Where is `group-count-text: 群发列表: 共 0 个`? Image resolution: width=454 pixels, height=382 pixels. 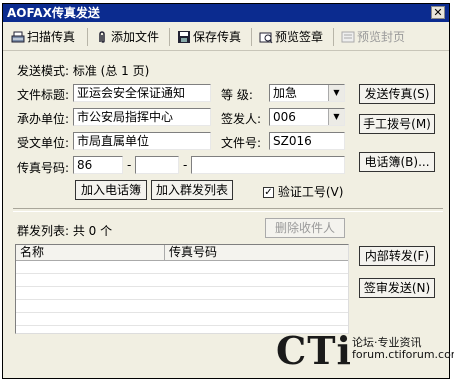 group-count-text: 群发列表: 共 0 个 is located at coordinates (65, 231).